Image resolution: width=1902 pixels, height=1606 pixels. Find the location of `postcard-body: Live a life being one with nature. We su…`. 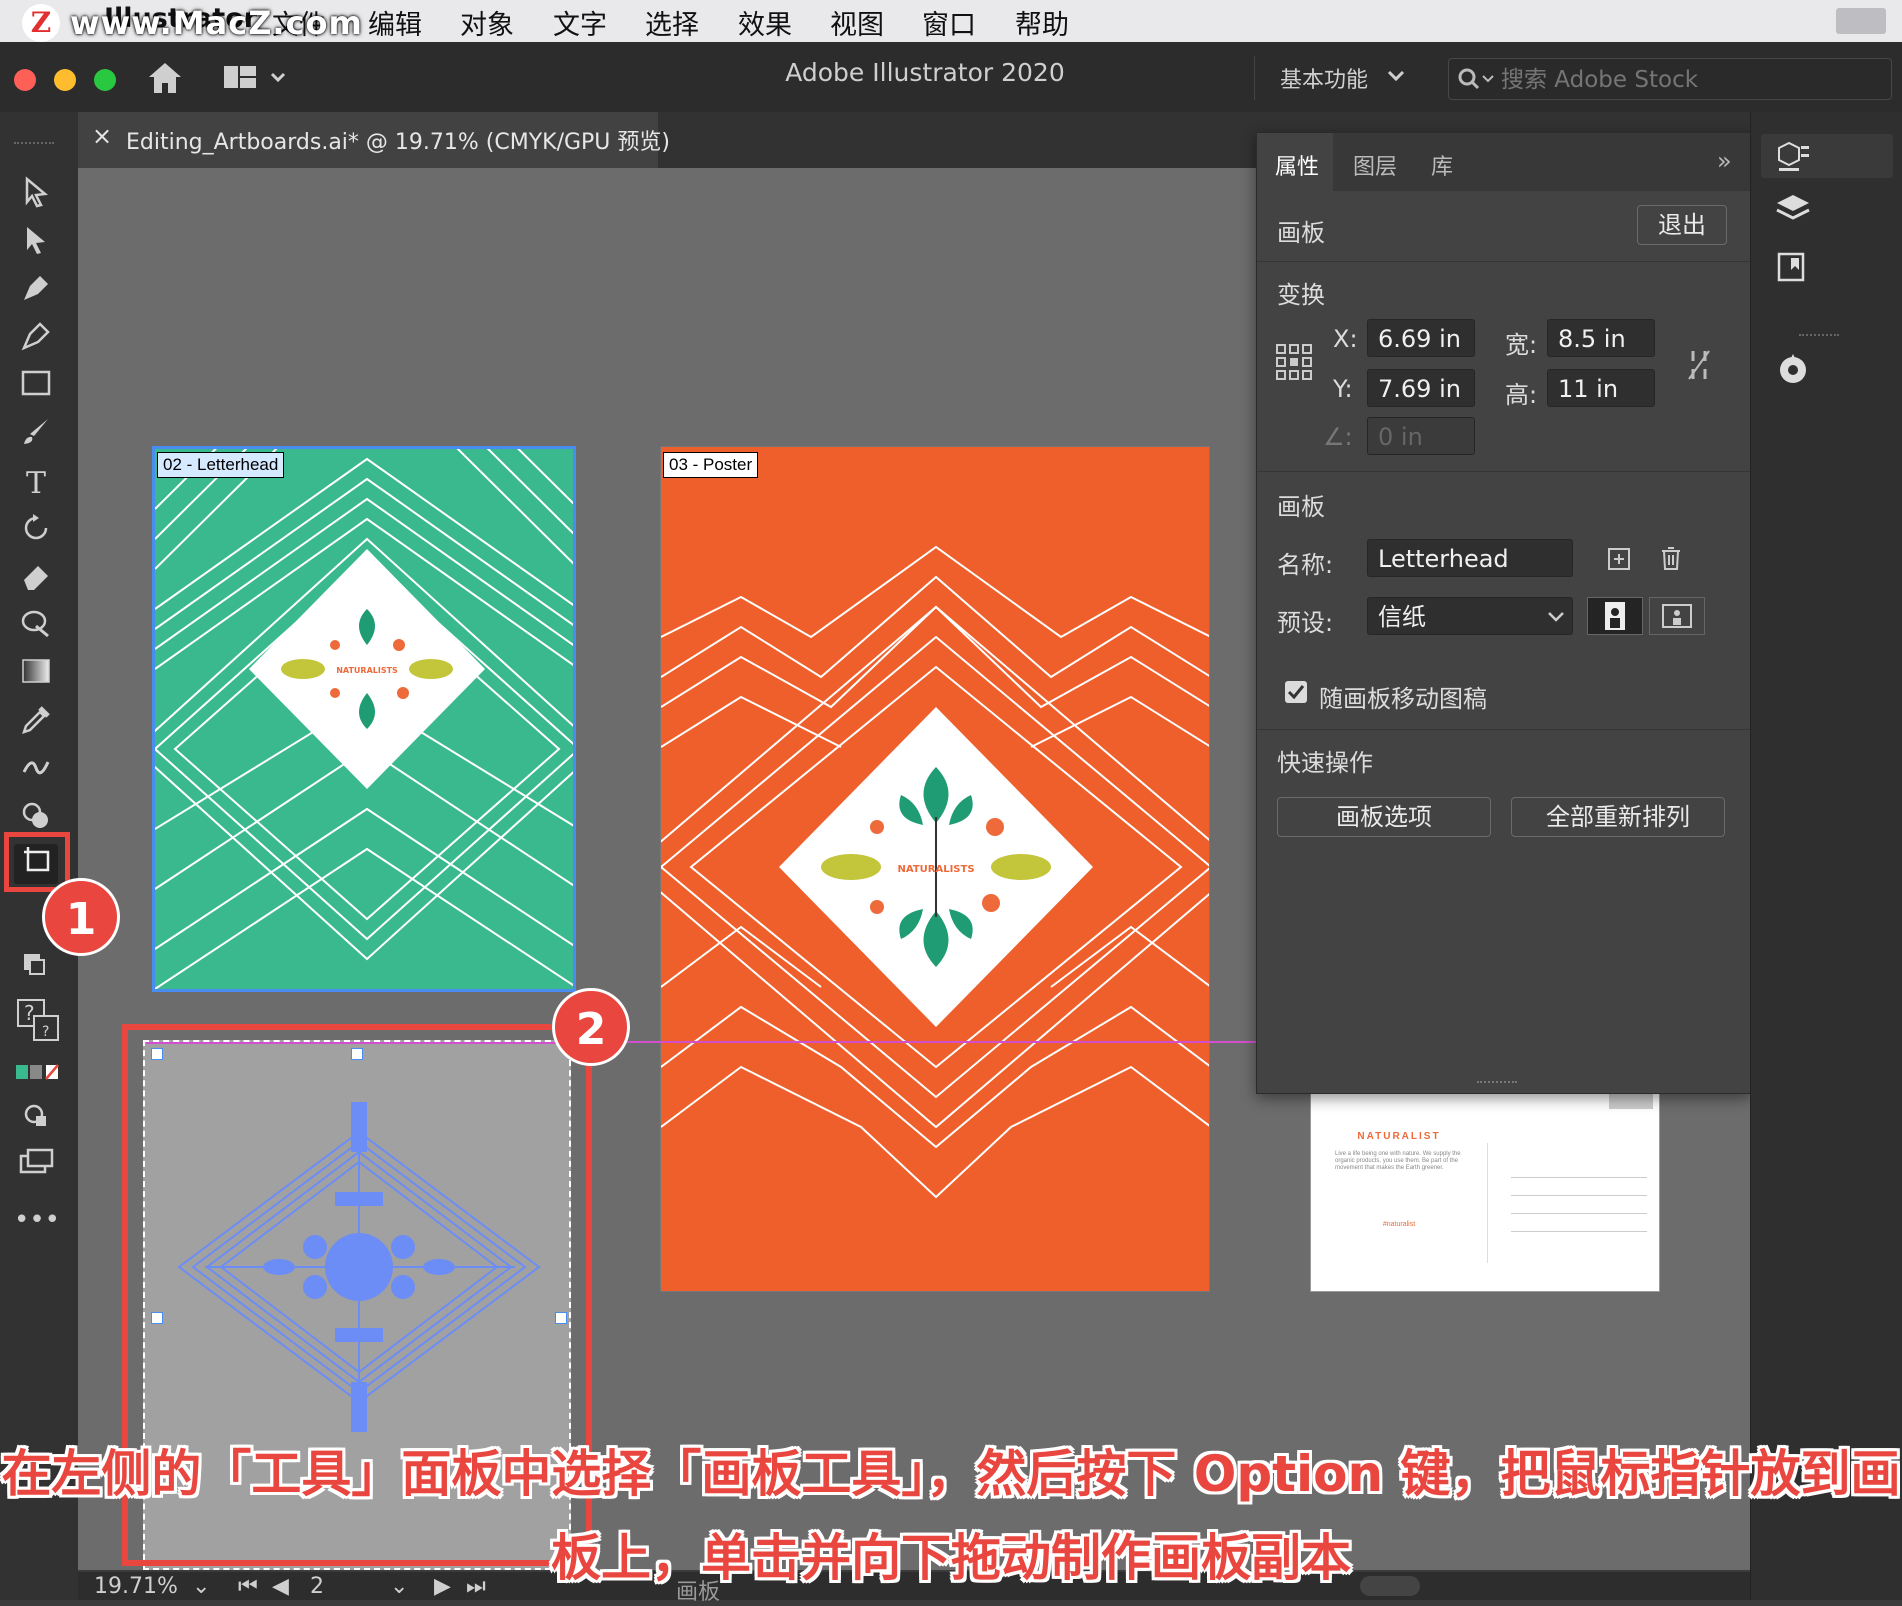

postcard-body: Live a life being one with nature. We su… is located at coordinates (1398, 1161).